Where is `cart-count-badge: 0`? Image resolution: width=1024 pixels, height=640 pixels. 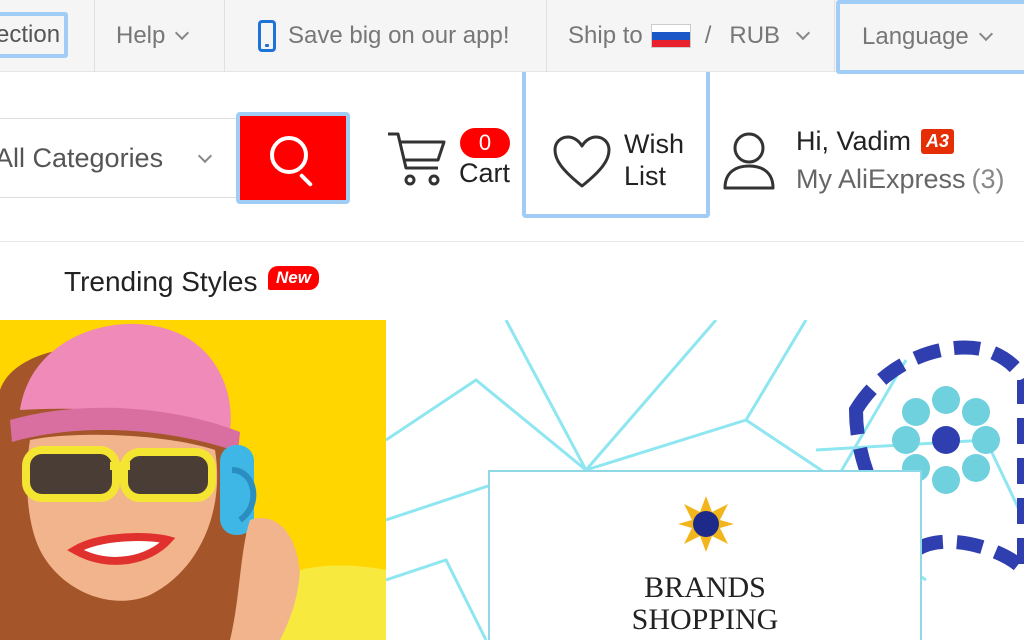
cart-count-badge: 0 is located at coordinates (485, 143).